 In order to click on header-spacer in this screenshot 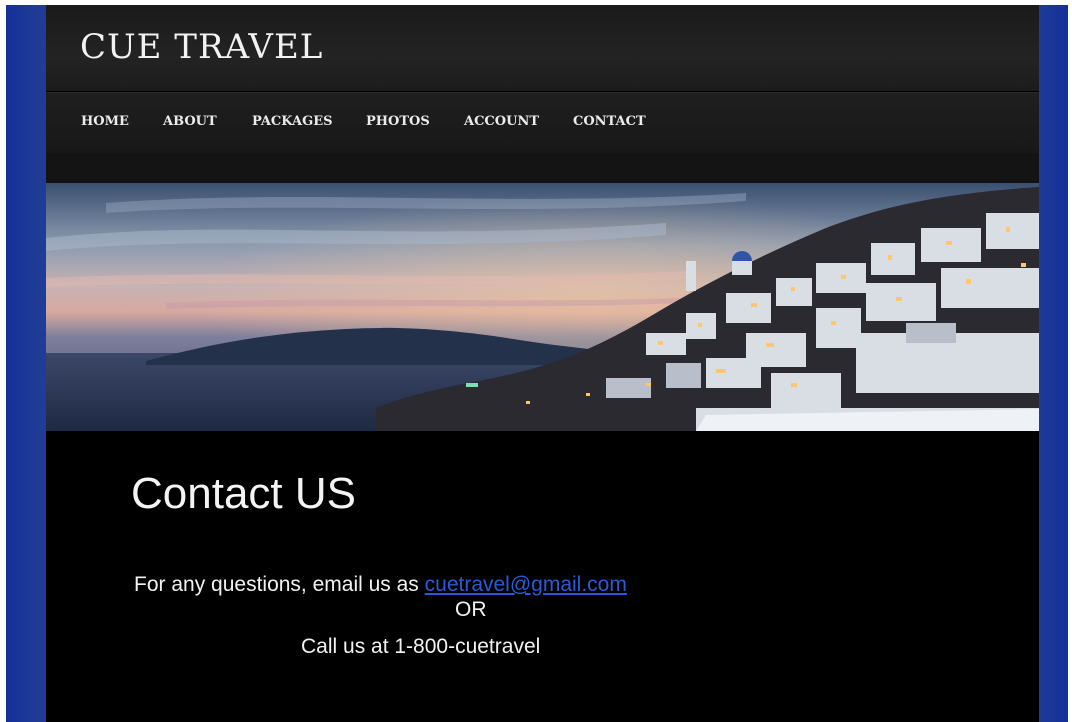, I will do `click(542, 168)`.